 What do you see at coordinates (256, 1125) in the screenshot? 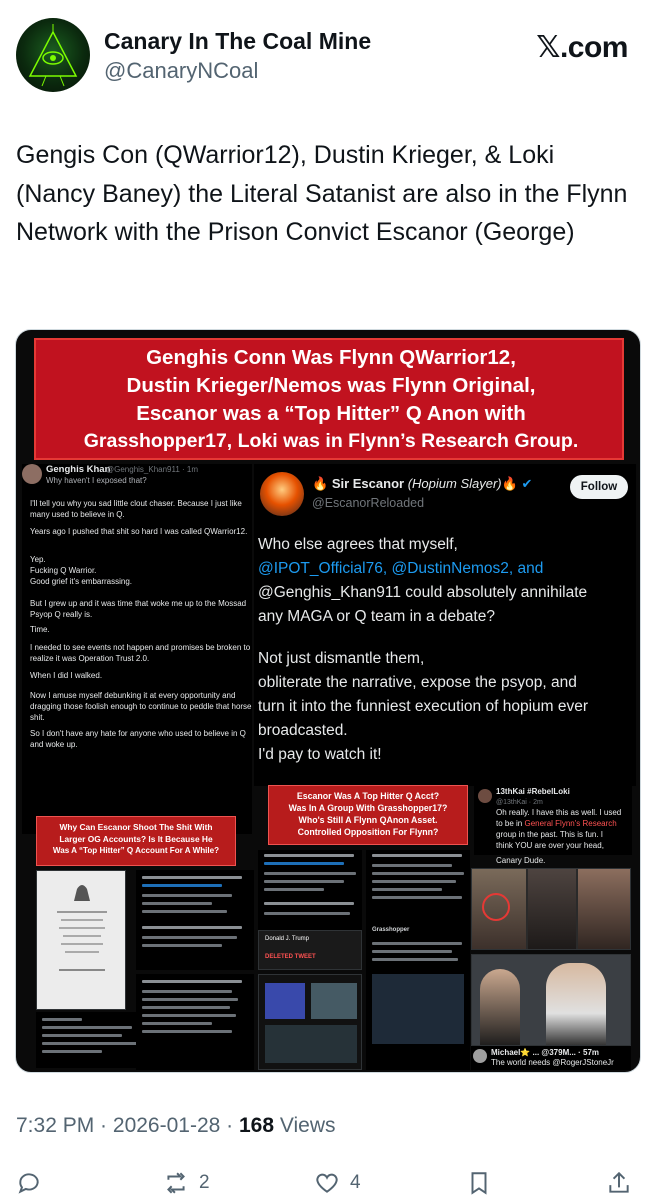
I see `views-count: 168` at bounding box center [256, 1125].